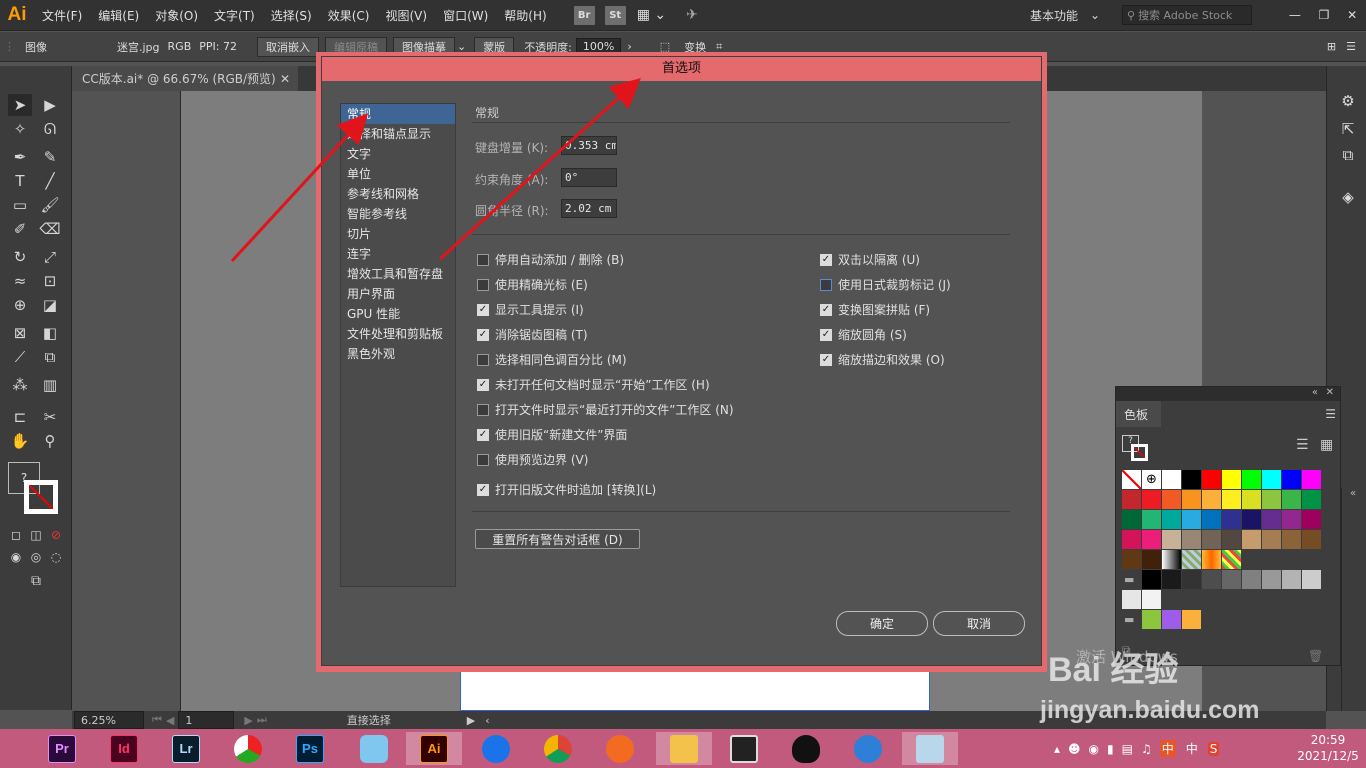 The image size is (1366, 768). Describe the element at coordinates (398, 354) in the screenshot. I see `category-black-appearance: 黑色外观` at that location.